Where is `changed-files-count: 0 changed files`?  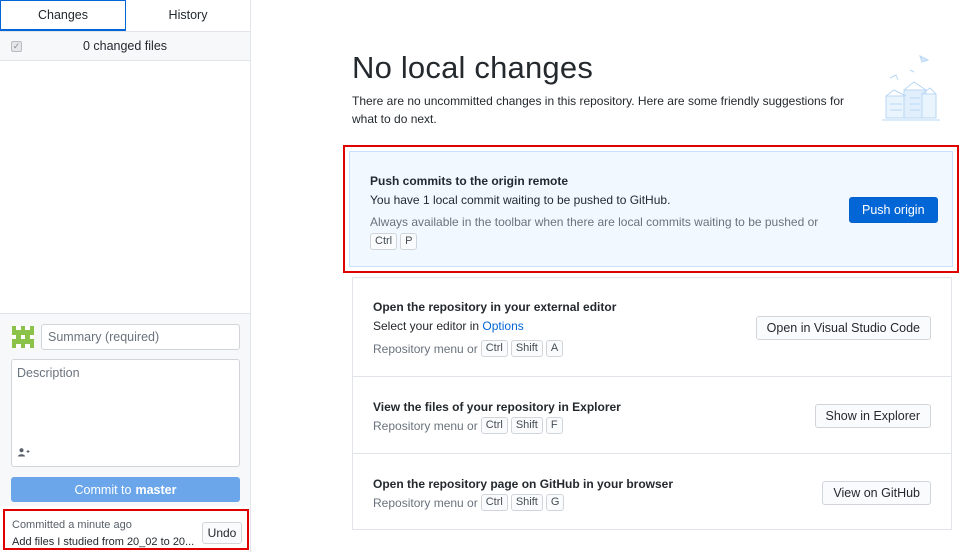
changed-files-count: 0 changed files is located at coordinates (125, 46).